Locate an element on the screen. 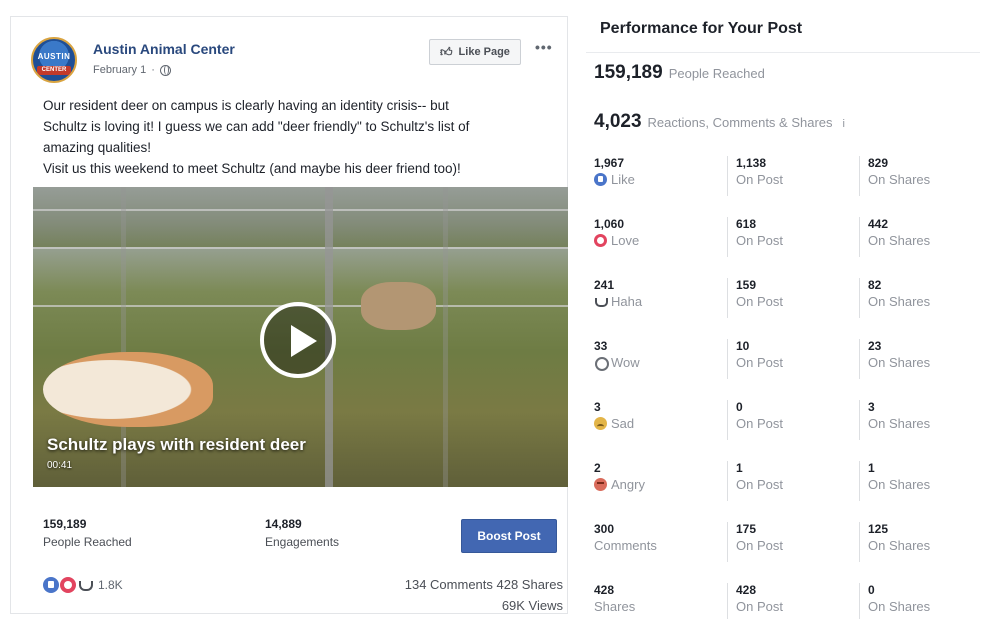 The width and height of the screenshot is (986, 619). reactions-summary: 1.8K is located at coordinates (83, 585).